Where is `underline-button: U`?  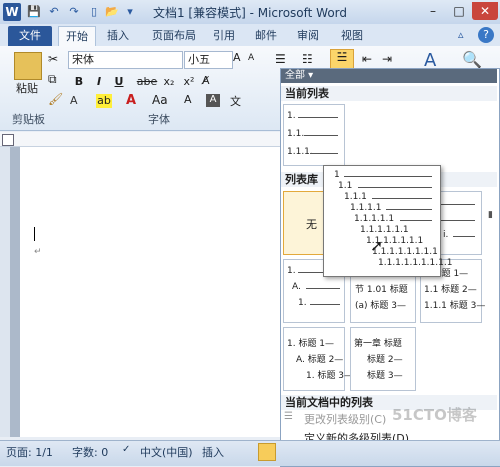 underline-button: U is located at coordinates (119, 82).